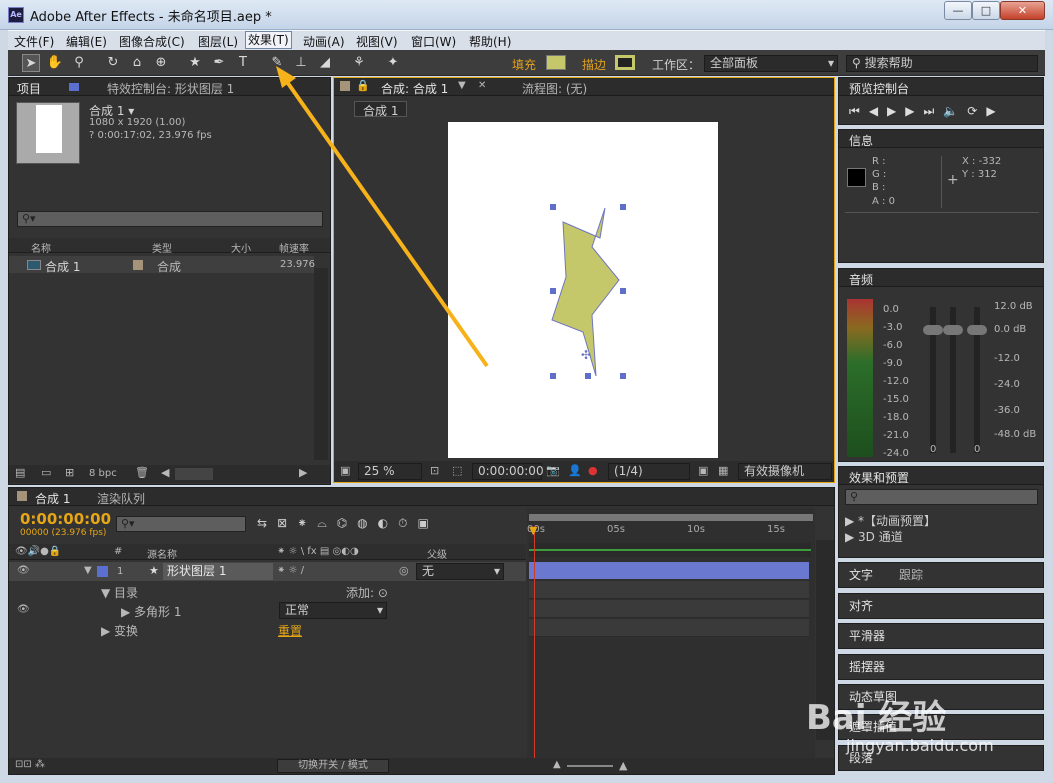 The width and height of the screenshot is (1053, 783). Describe the element at coordinates (195, 63) in the screenshot. I see `shape-tool-icon: ★` at that location.